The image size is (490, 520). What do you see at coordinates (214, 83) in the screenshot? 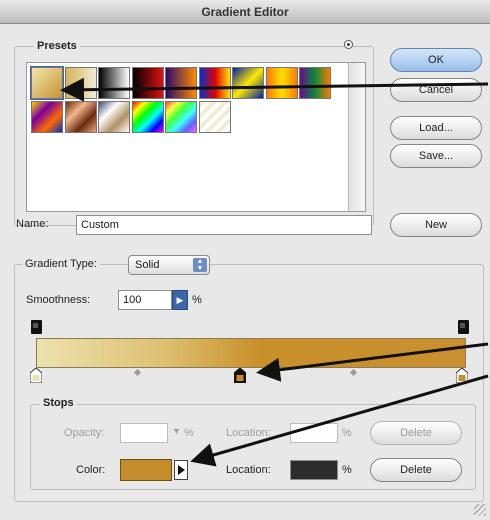
I see `preset-blue-red-yellow-swatch` at bounding box center [214, 83].